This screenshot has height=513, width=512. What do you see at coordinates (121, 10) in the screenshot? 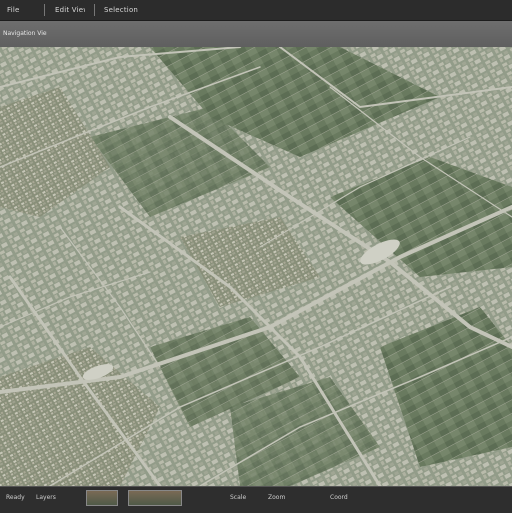
I see `menu-selection: Selection` at bounding box center [121, 10].